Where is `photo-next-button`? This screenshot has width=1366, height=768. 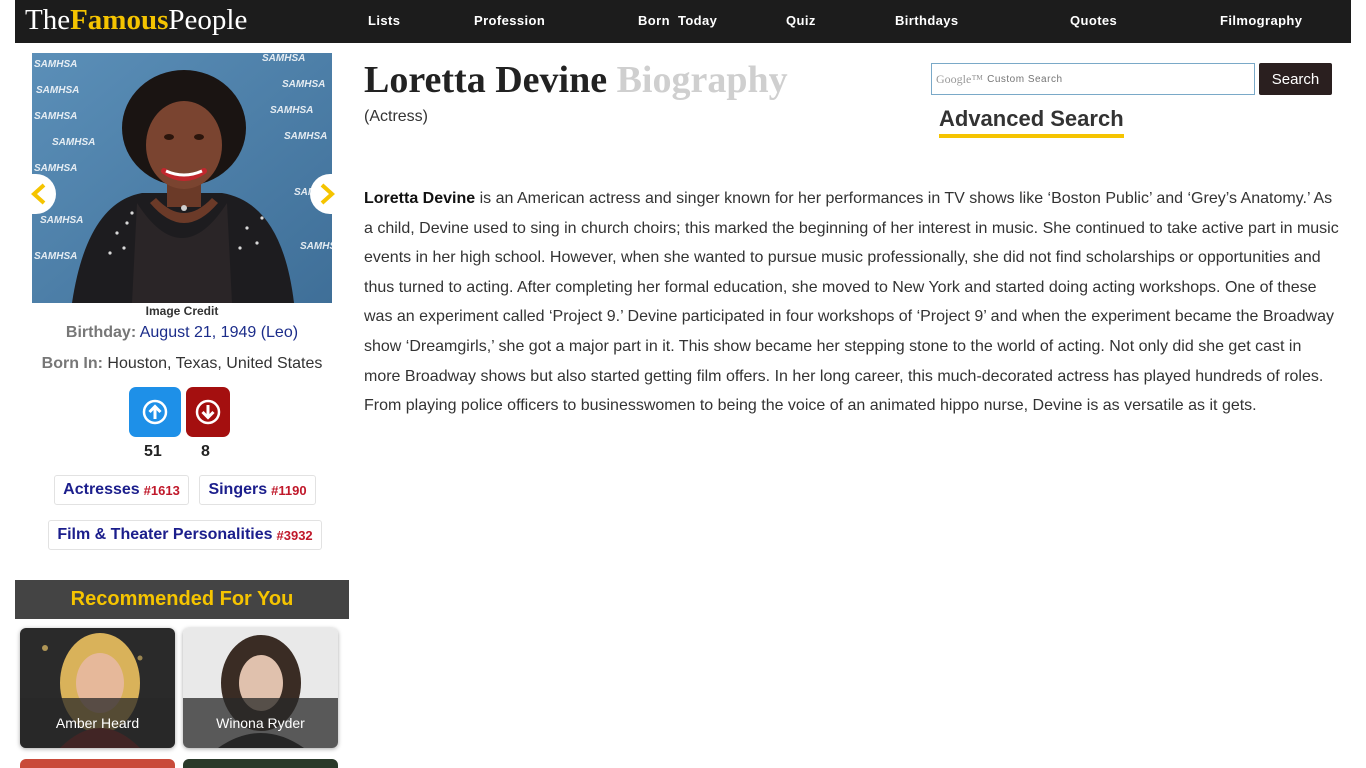
photo-next-button is located at coordinates (327, 194).